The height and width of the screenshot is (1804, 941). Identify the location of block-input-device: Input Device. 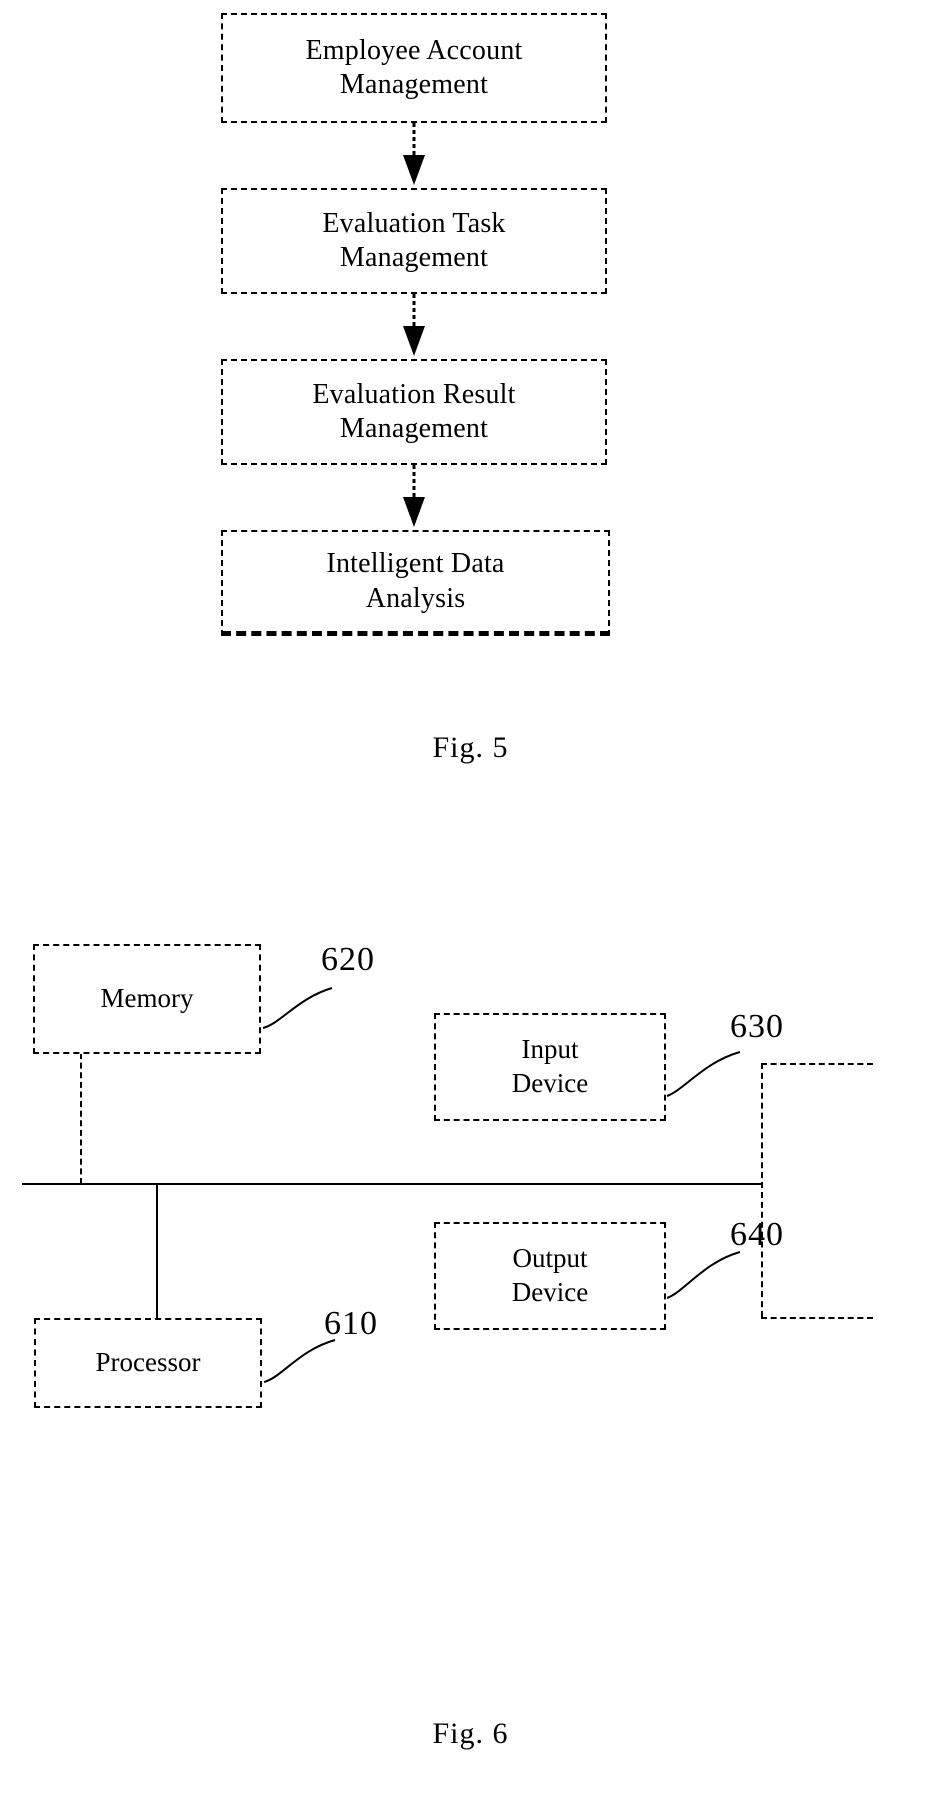
(550, 1067).